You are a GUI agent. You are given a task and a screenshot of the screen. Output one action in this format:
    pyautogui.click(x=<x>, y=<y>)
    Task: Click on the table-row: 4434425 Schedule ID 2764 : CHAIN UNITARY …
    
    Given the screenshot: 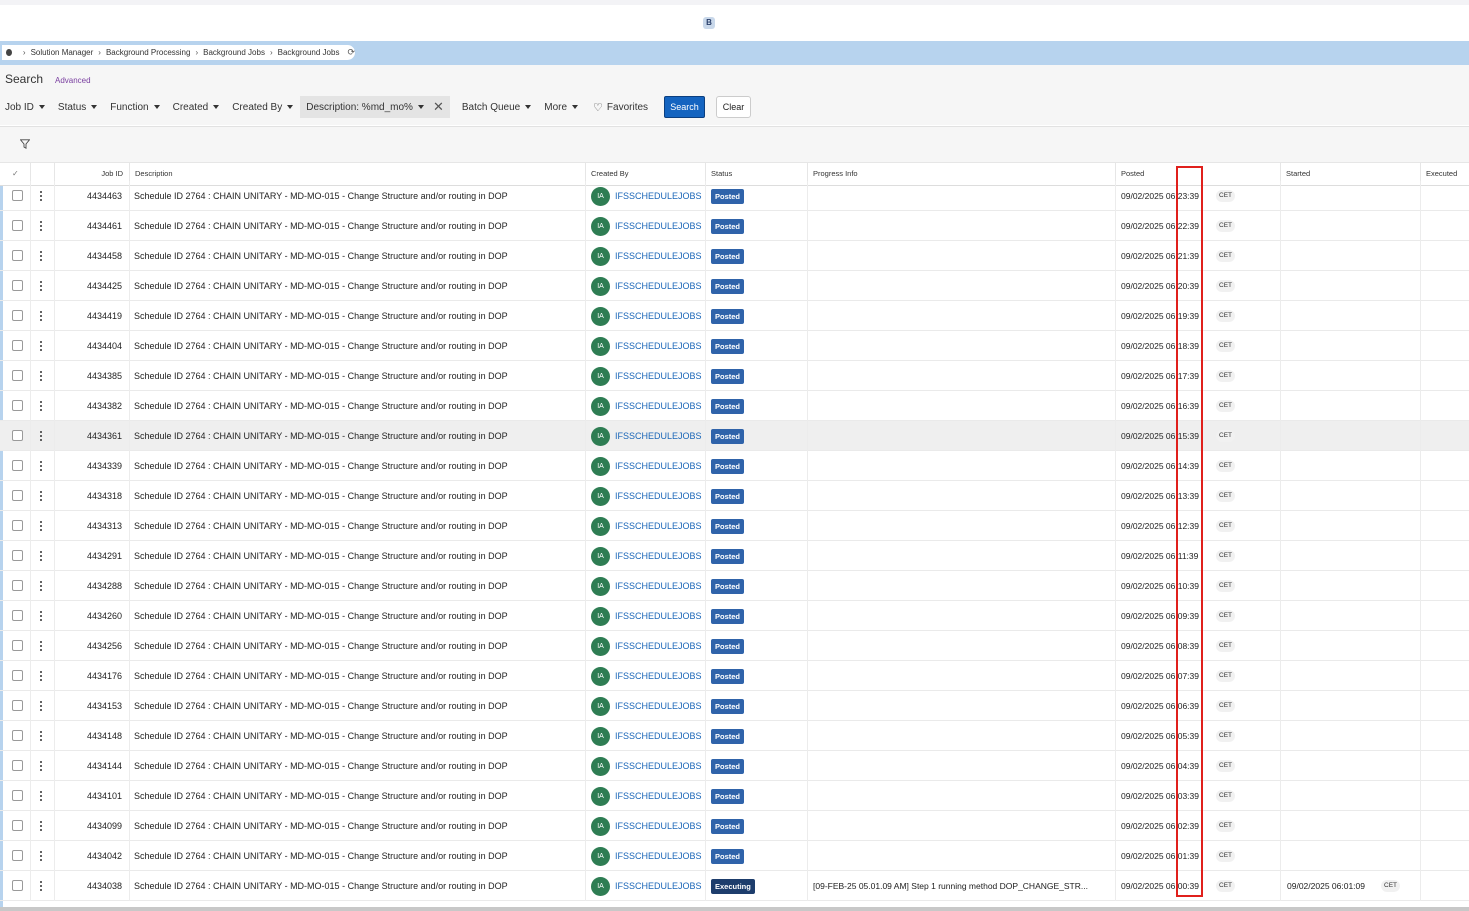 What is the action you would take?
    pyautogui.click(x=734, y=286)
    